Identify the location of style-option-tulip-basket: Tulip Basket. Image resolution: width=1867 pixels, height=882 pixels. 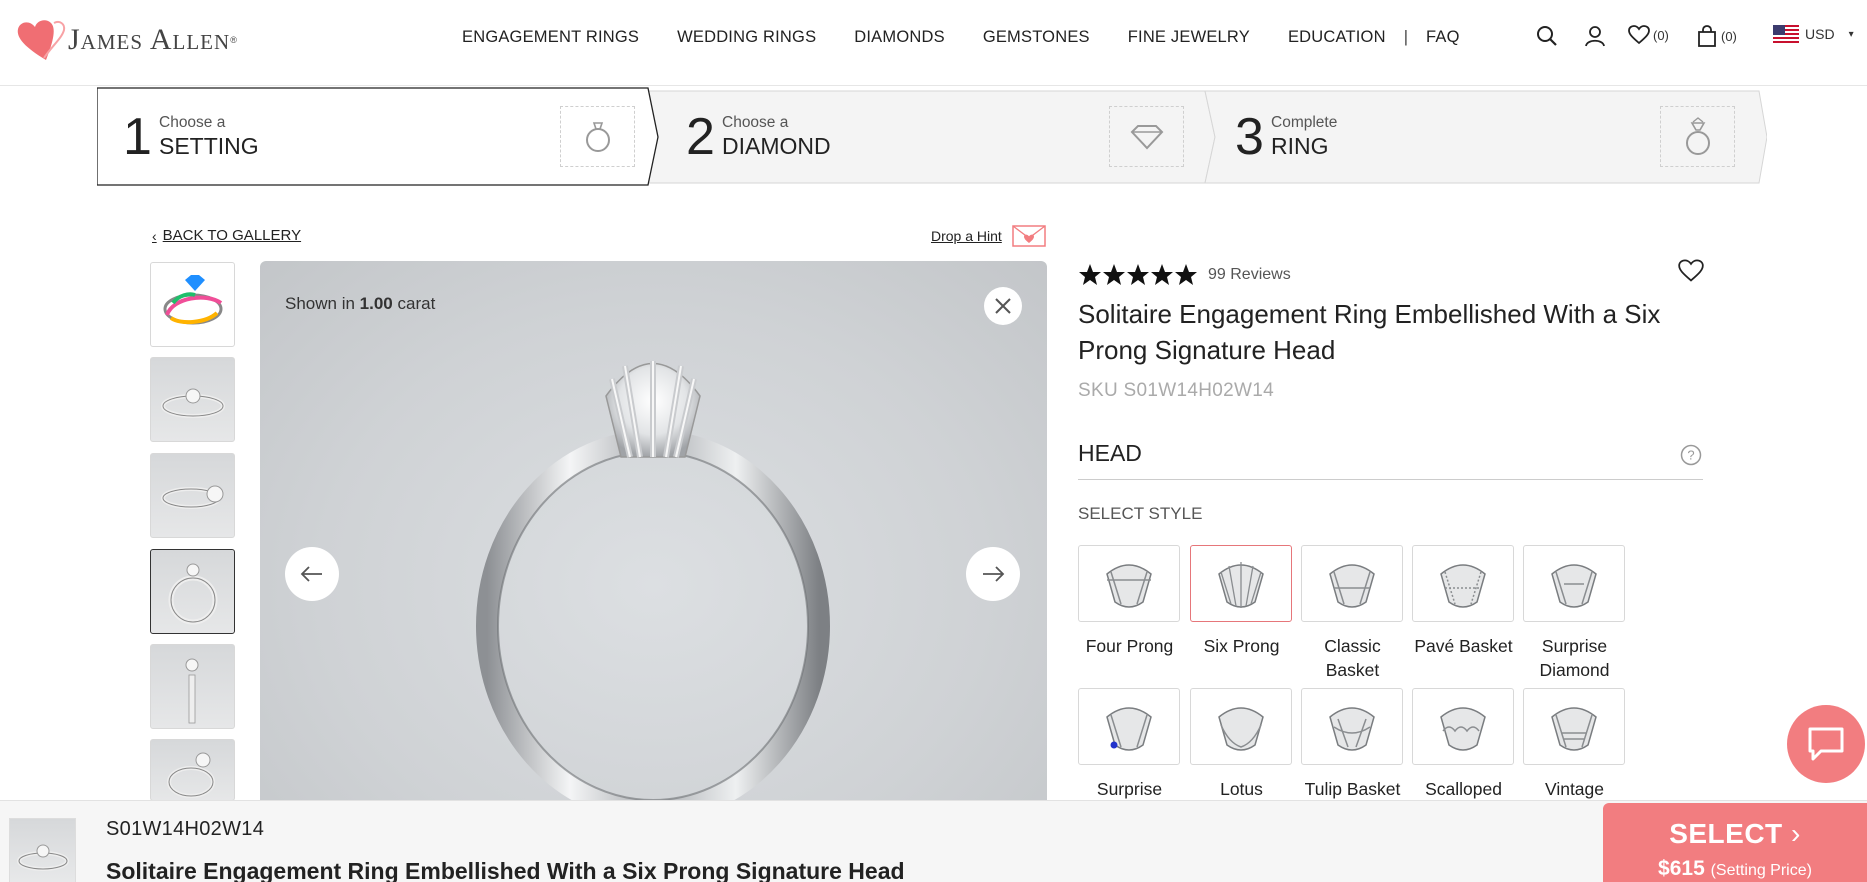
(1352, 744).